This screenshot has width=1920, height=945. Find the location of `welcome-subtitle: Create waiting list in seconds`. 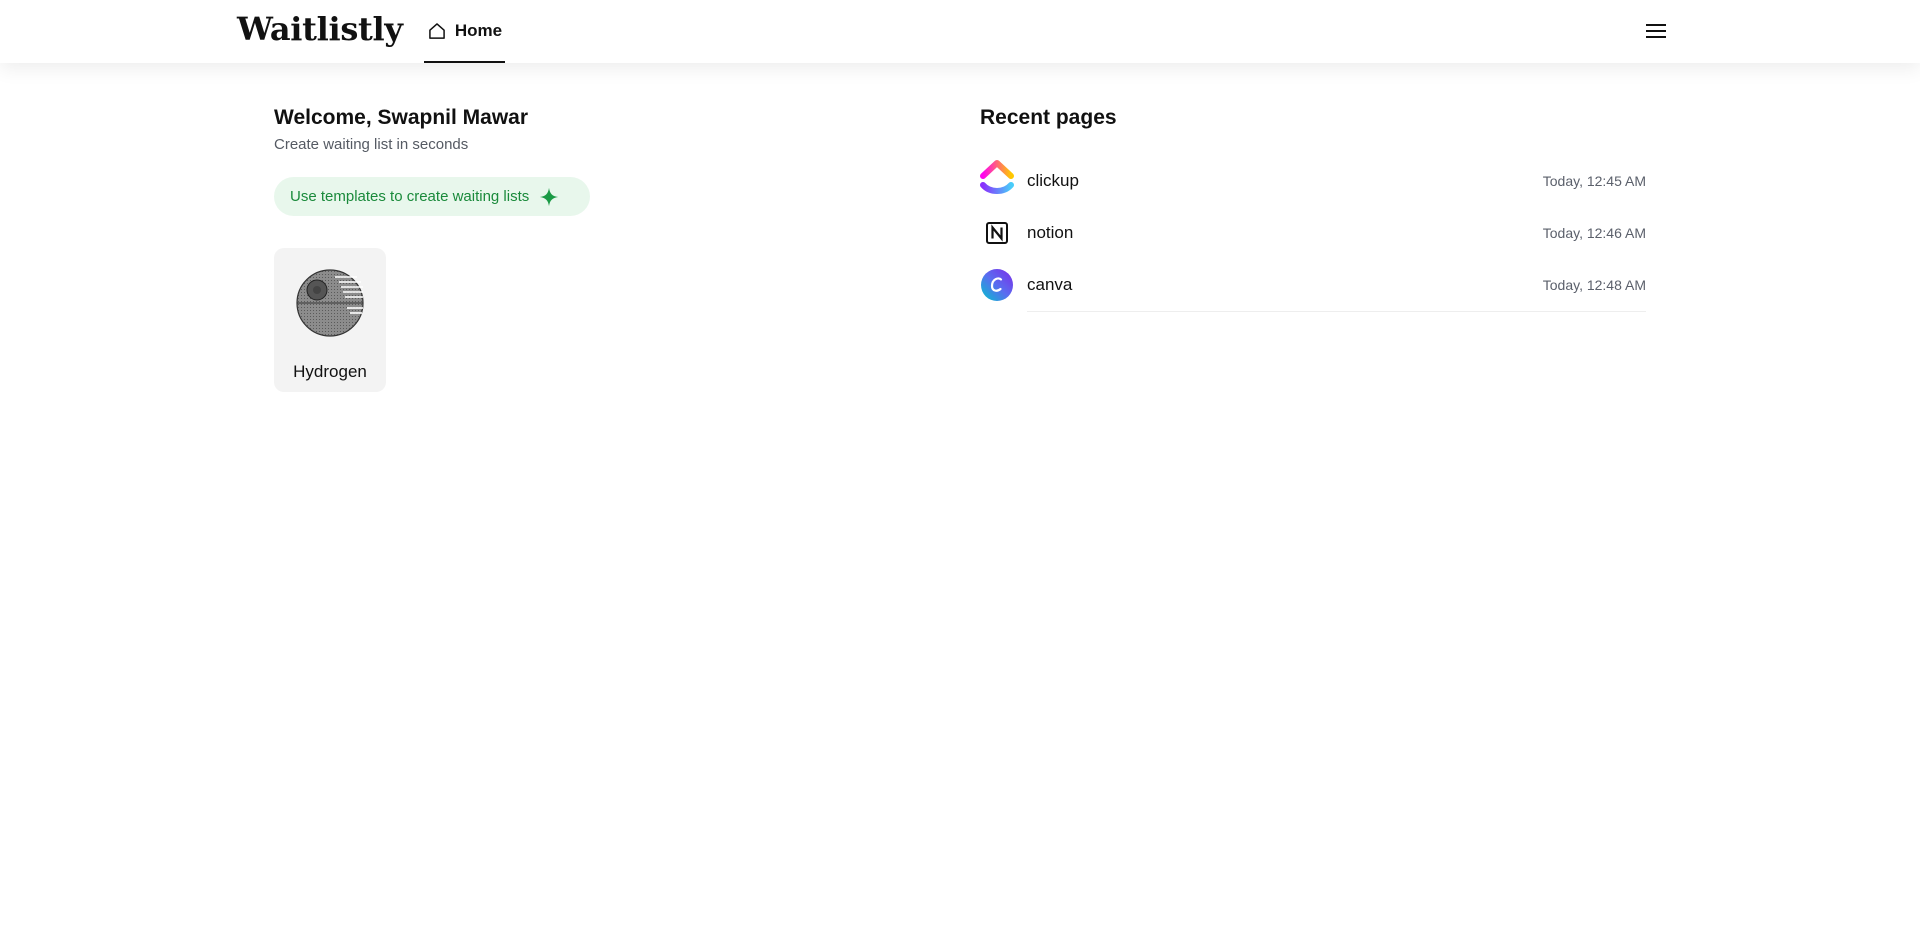

welcome-subtitle: Create waiting list in seconds is located at coordinates (371, 144).